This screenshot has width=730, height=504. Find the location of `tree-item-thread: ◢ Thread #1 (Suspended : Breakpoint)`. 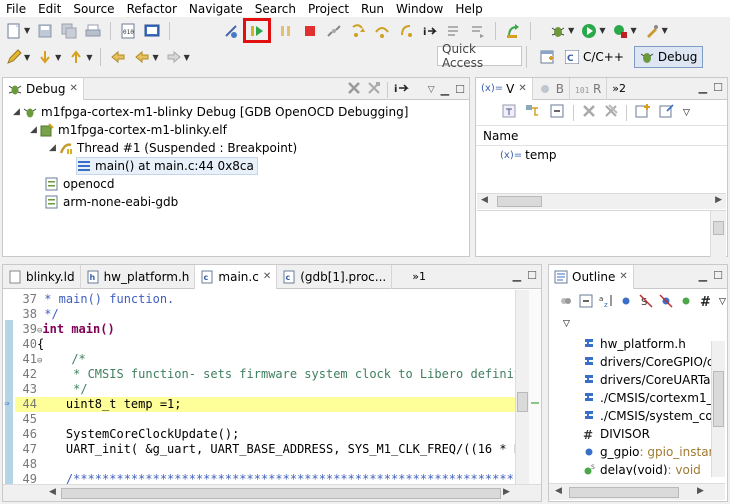

tree-item-thread: ◢ Thread #1 (Suspended : Breakpoint) is located at coordinates (173, 148).